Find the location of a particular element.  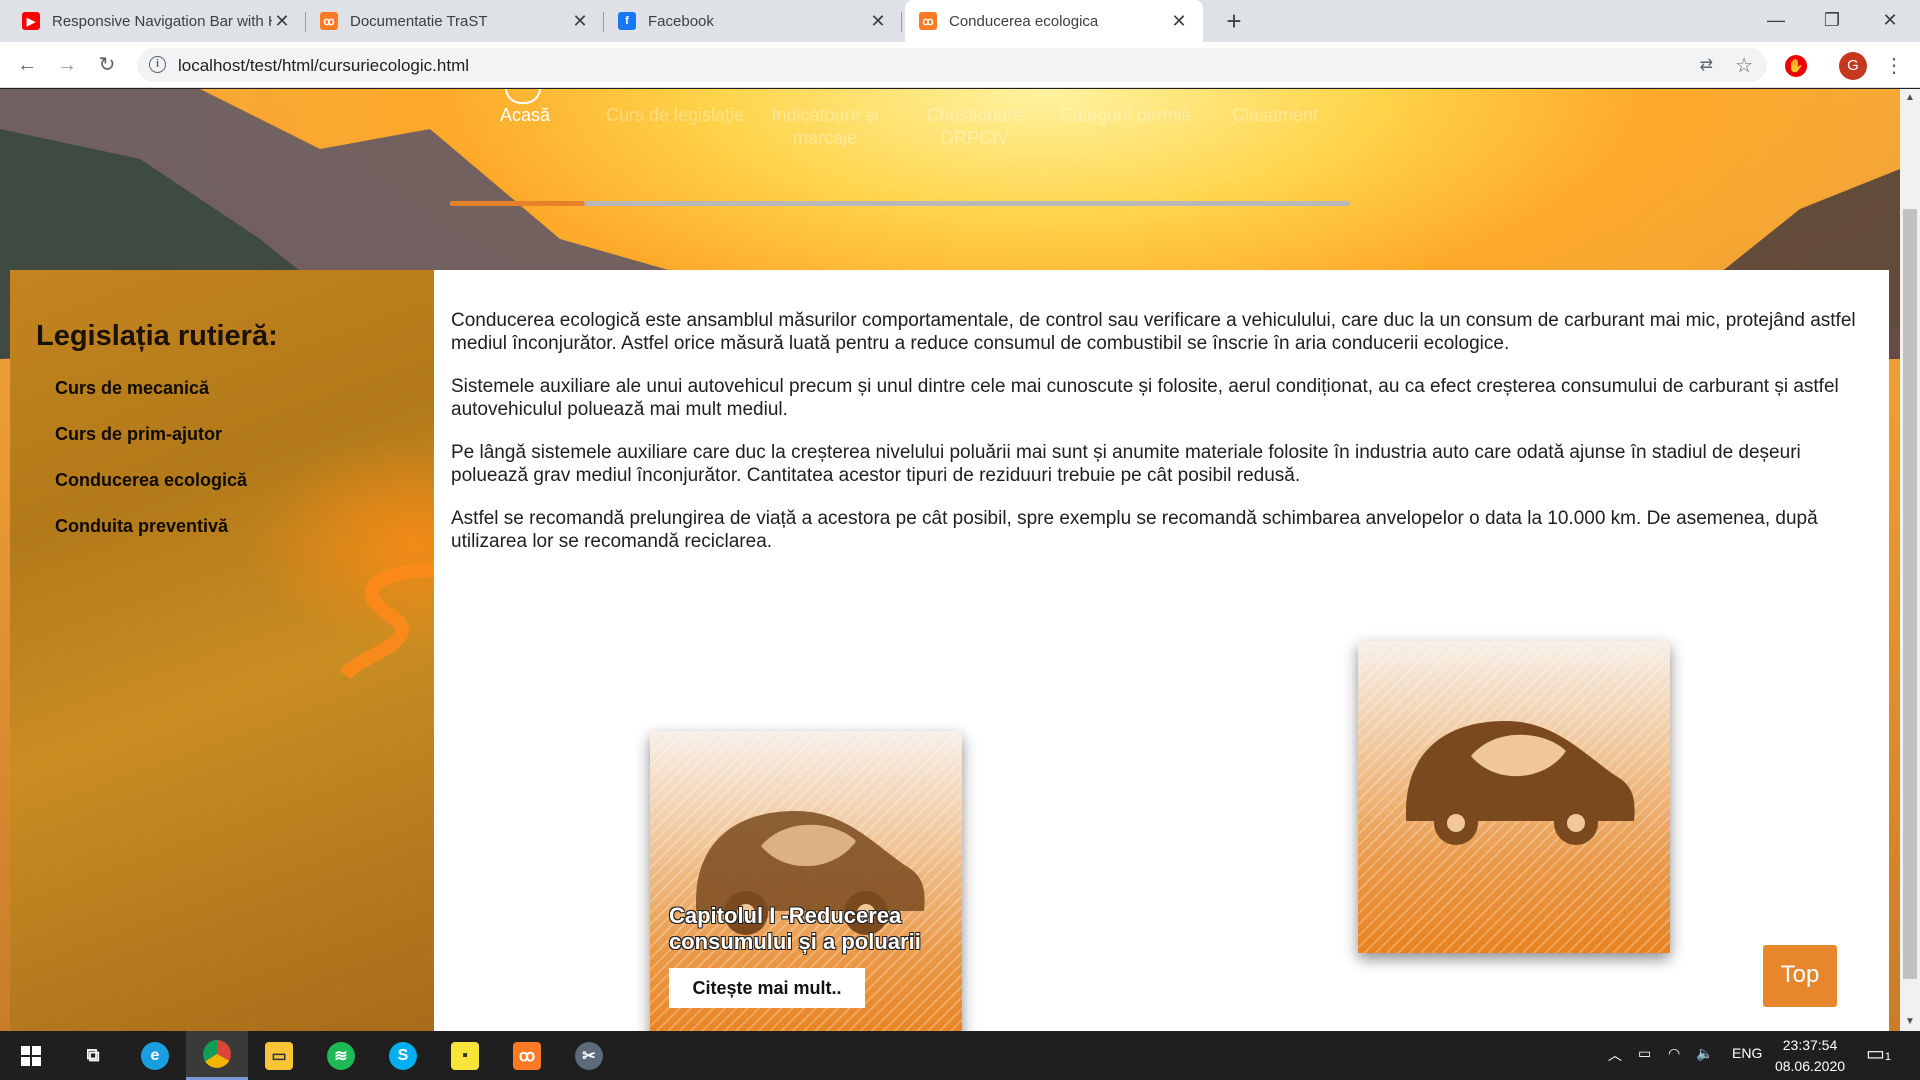

nav-item-clasament: Clasament is located at coordinates (1275, 115).